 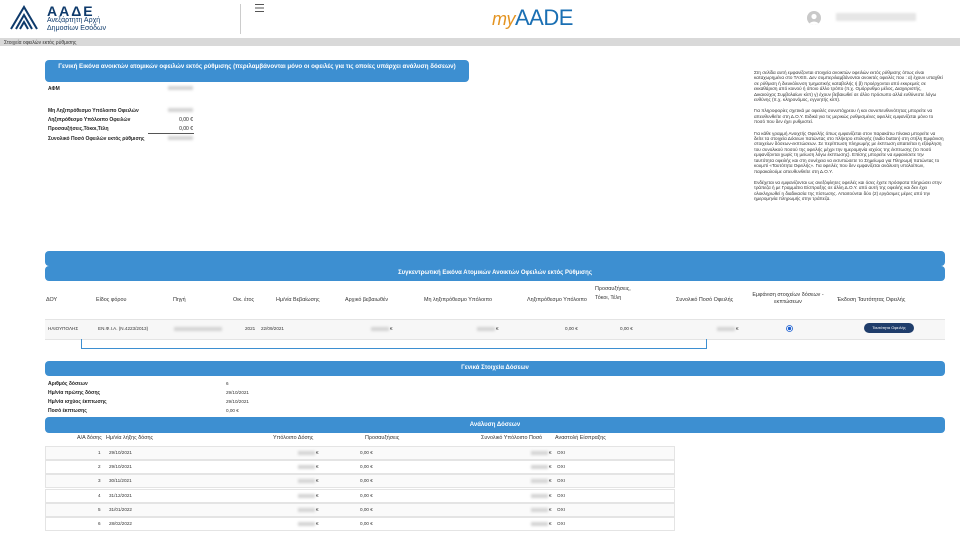 What do you see at coordinates (737, 328) in the screenshot?
I see `row-total-unit: €` at bounding box center [737, 328].